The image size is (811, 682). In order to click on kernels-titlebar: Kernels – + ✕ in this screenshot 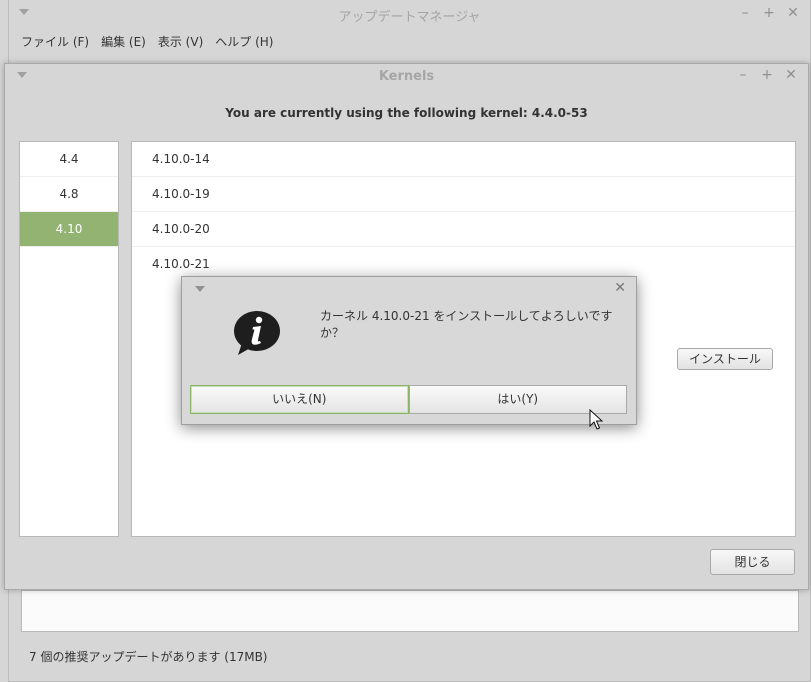, I will do `click(406, 76)`.